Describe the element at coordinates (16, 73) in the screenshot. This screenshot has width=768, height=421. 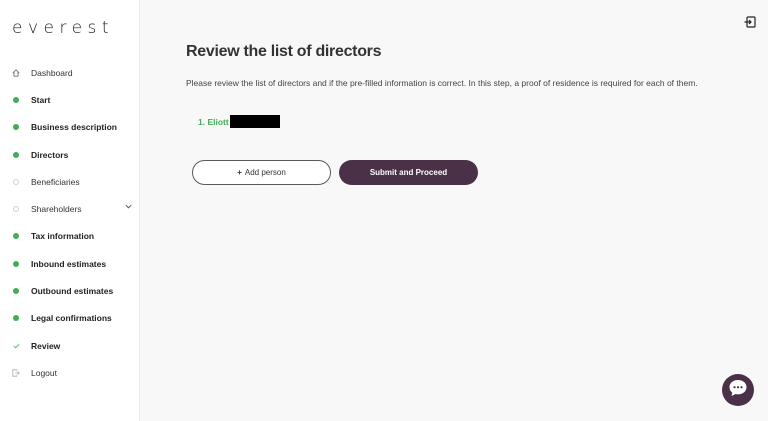
I see `home-icon` at that location.